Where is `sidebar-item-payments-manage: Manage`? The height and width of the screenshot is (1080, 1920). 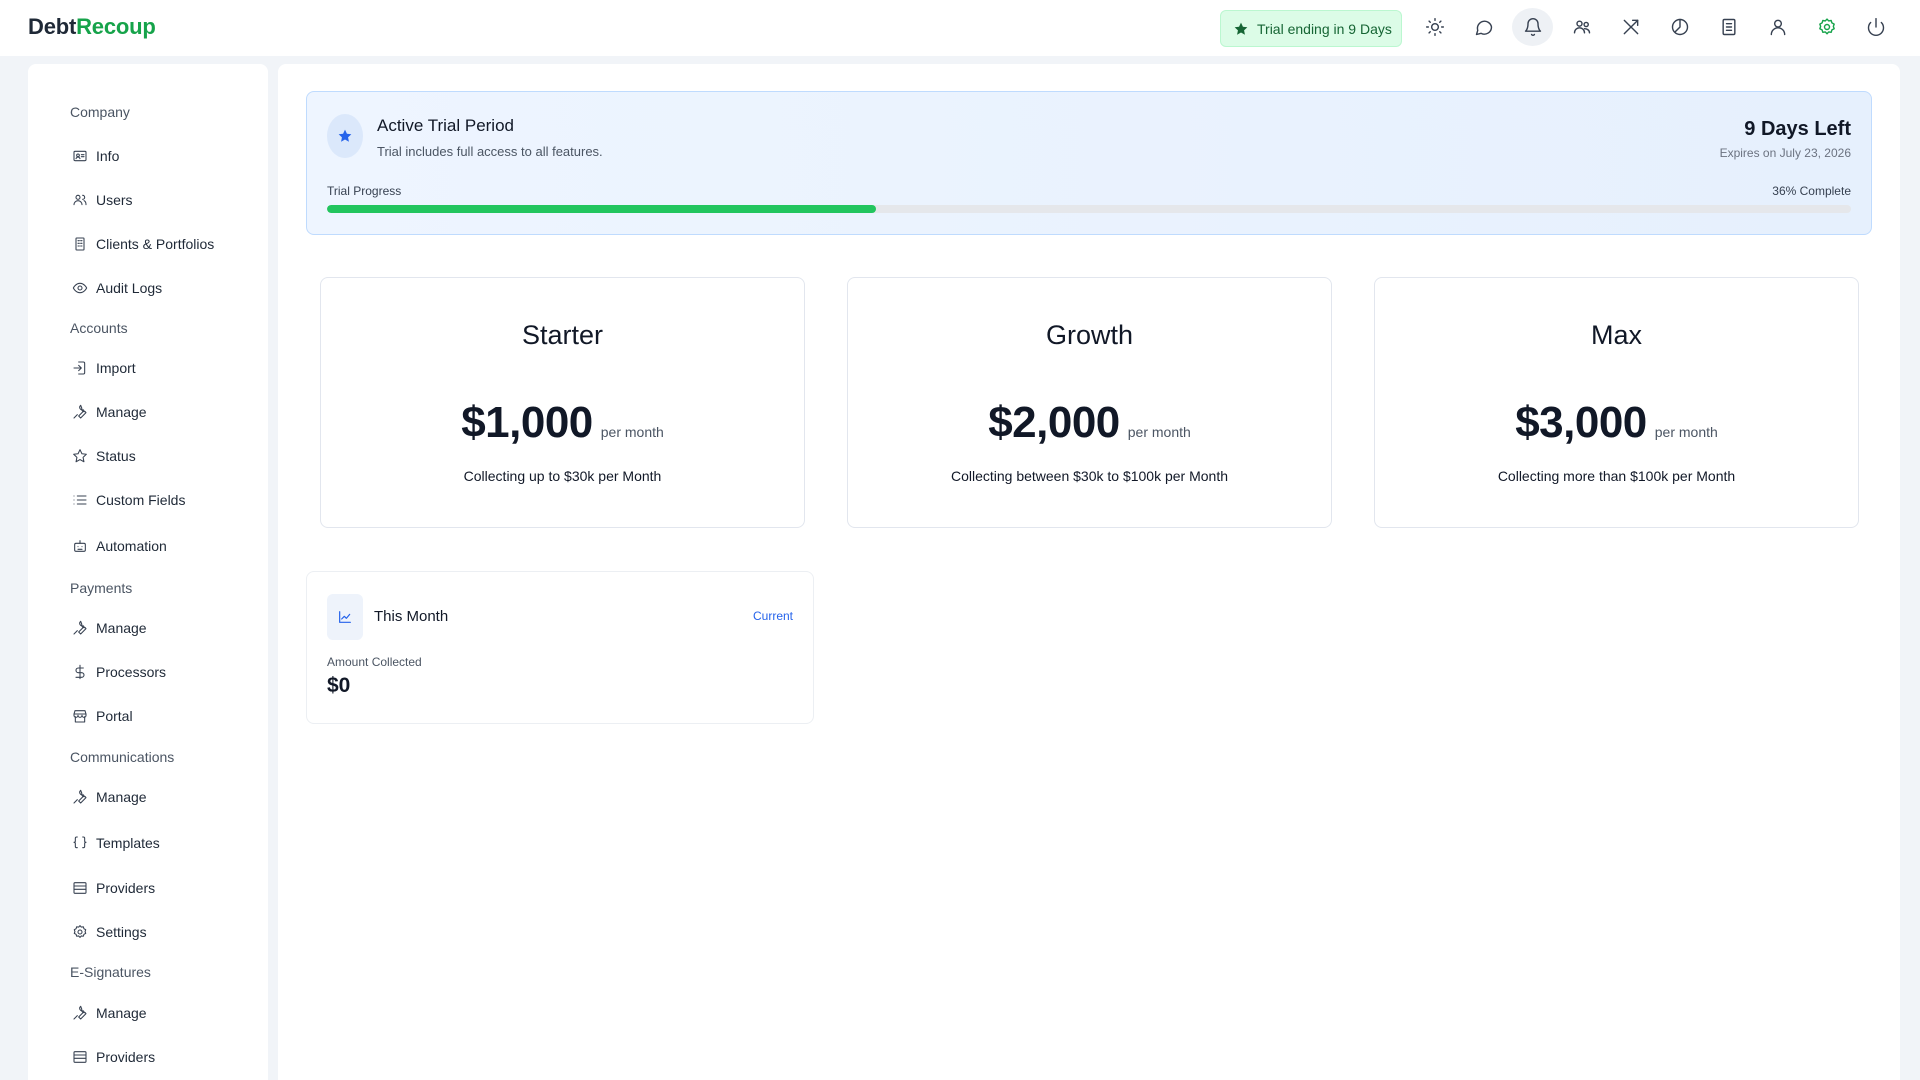 sidebar-item-payments-manage: Manage is located at coordinates (109, 628).